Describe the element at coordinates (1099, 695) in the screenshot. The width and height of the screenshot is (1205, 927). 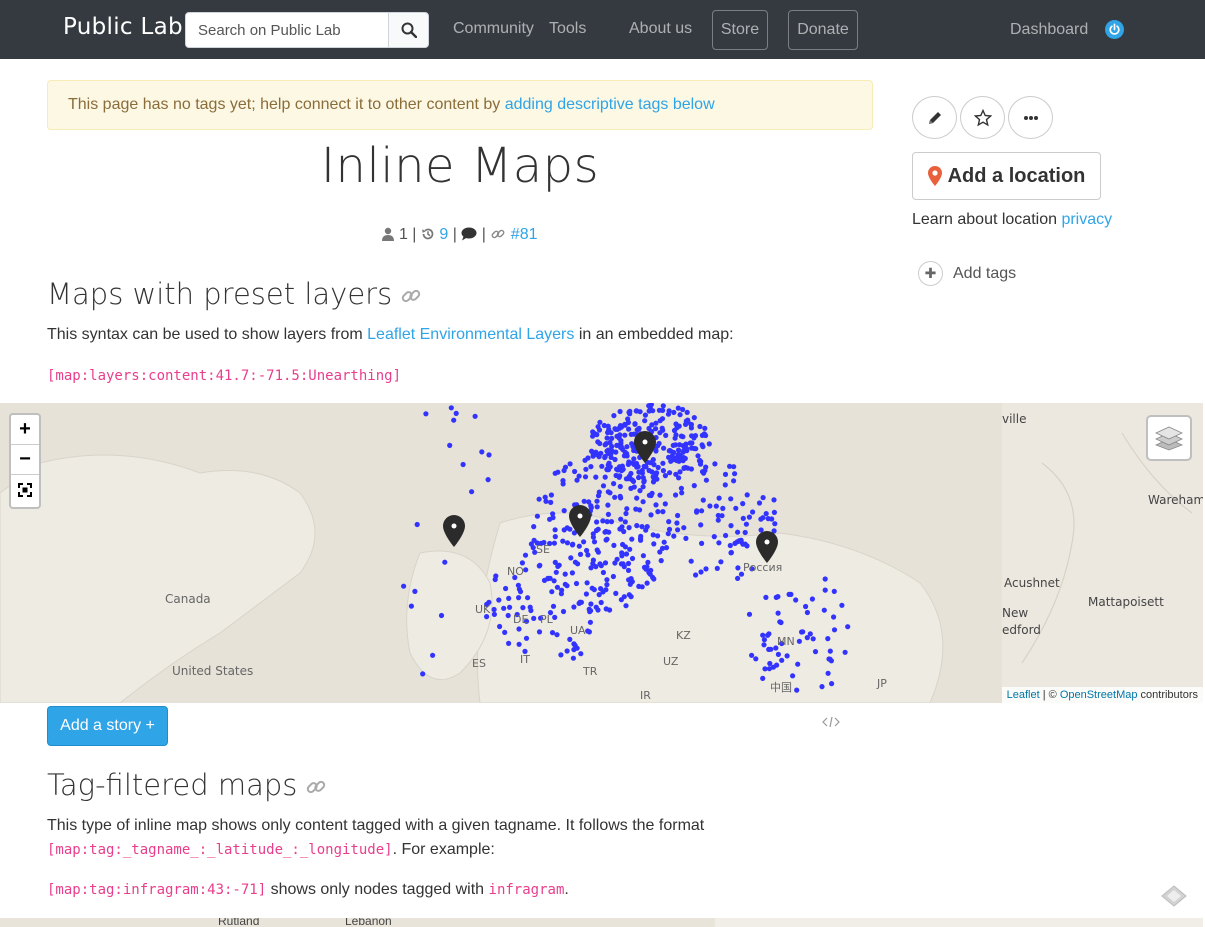
I see `osm-attrib-link: OpenStreetMap` at that location.